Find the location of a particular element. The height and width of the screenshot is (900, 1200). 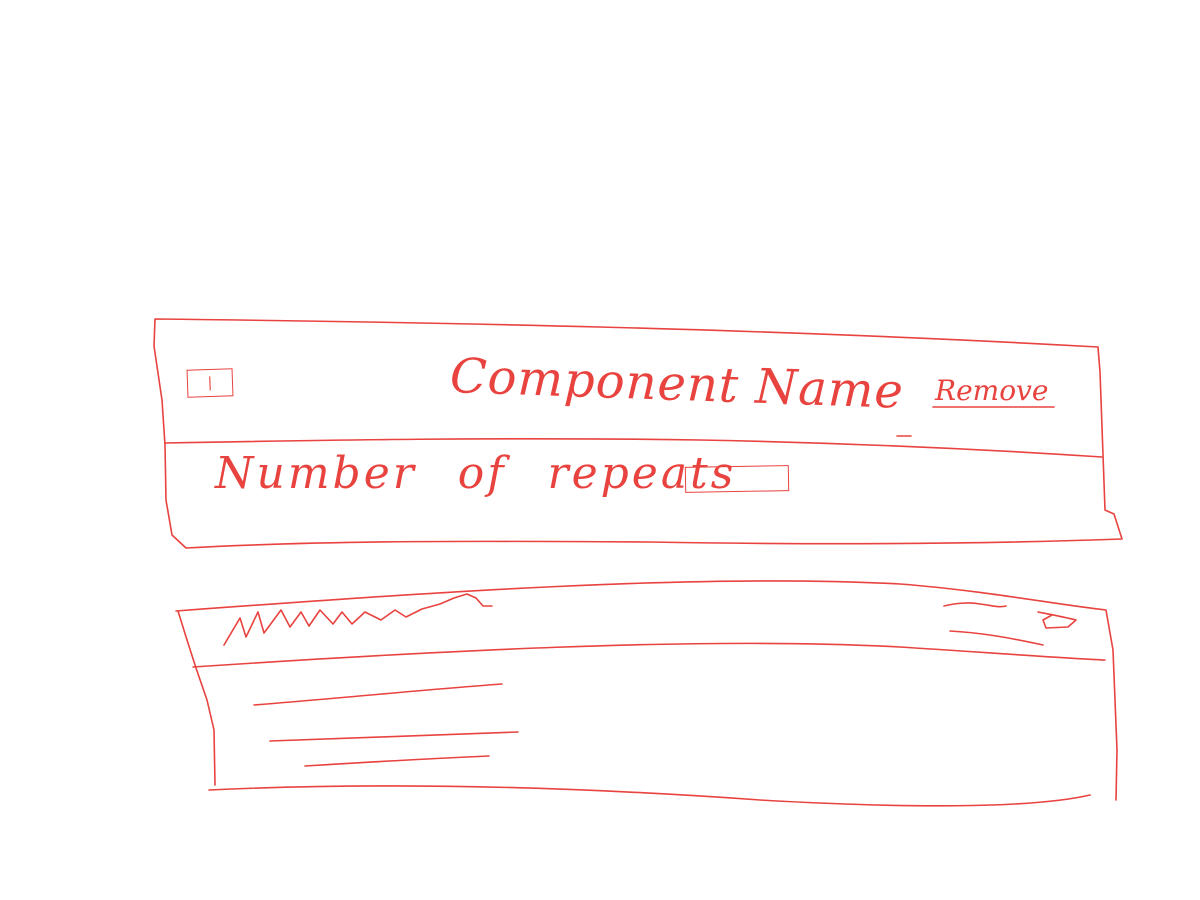

second-card-bottom is located at coordinates (649, 796).